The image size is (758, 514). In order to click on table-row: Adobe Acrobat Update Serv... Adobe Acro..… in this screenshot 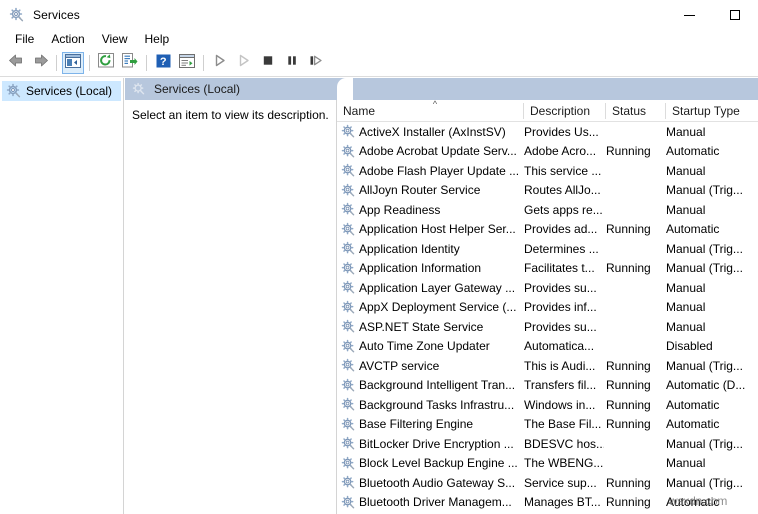, I will do `click(547, 152)`.